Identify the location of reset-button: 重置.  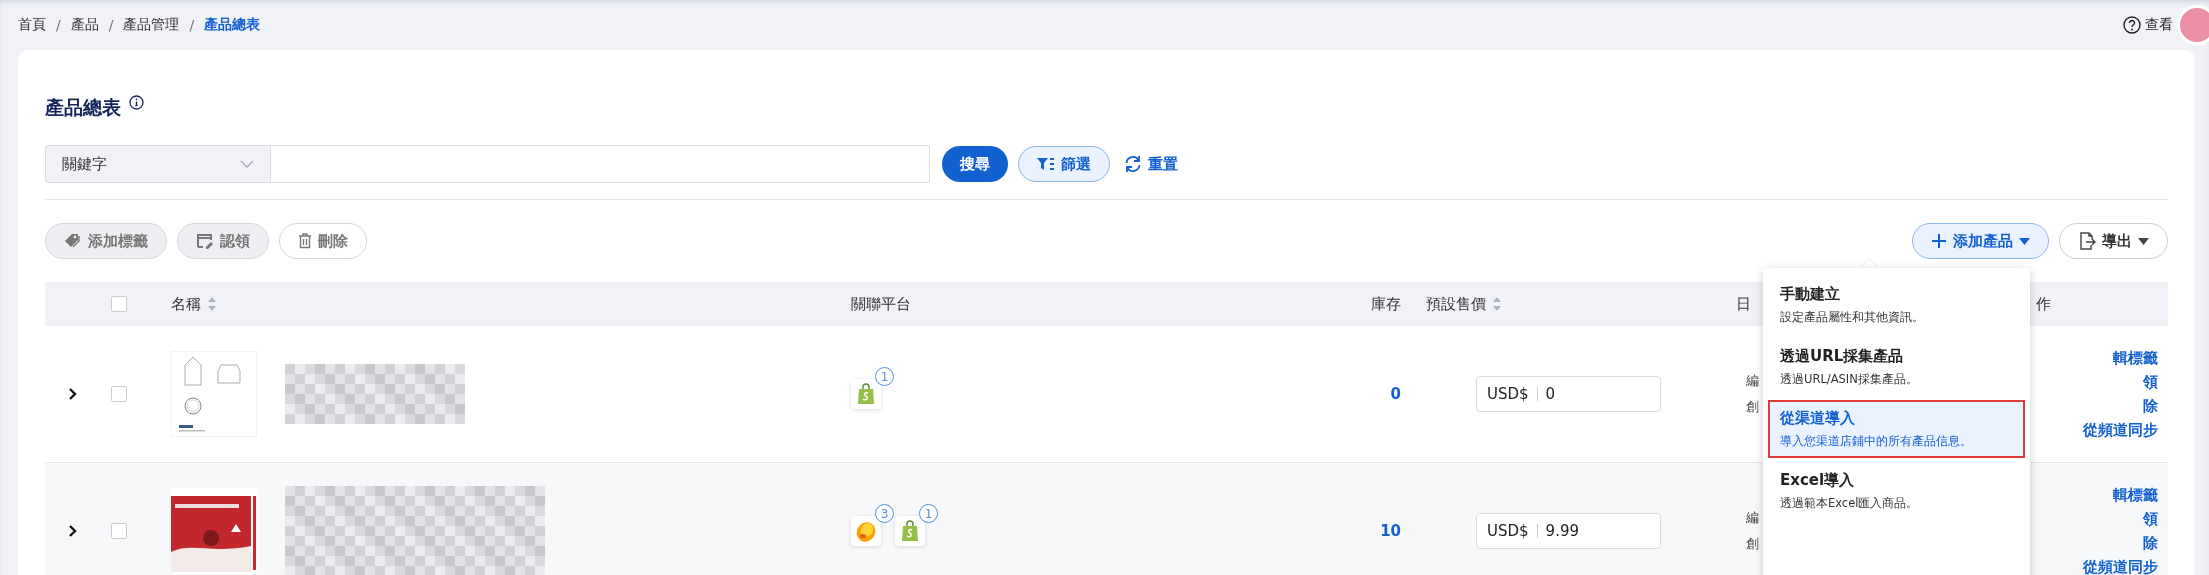
(1151, 164).